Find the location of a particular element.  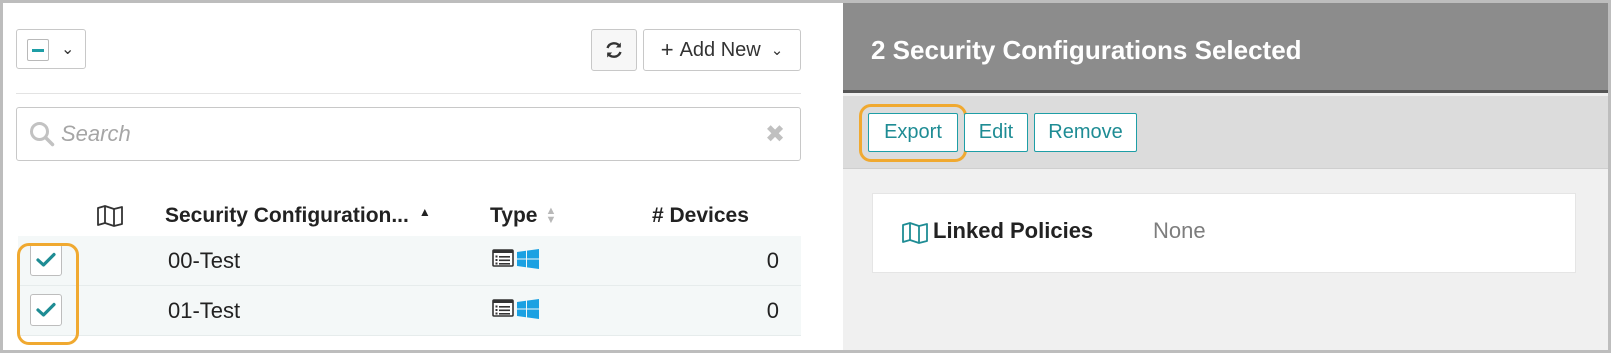

config-name: 00-Test is located at coordinates (204, 260).